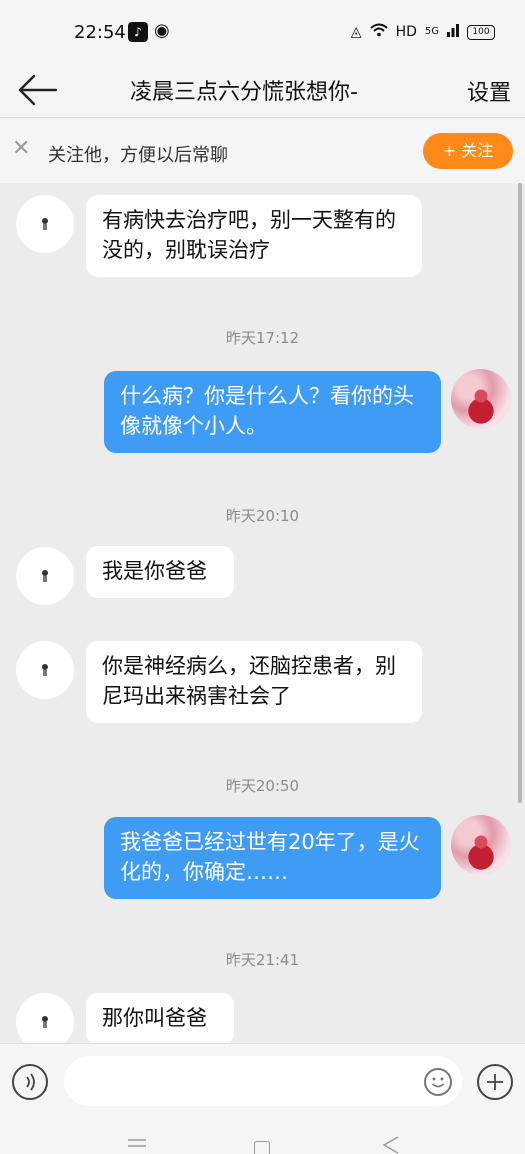  I want to click on battery-icon: 100, so click(481, 32).